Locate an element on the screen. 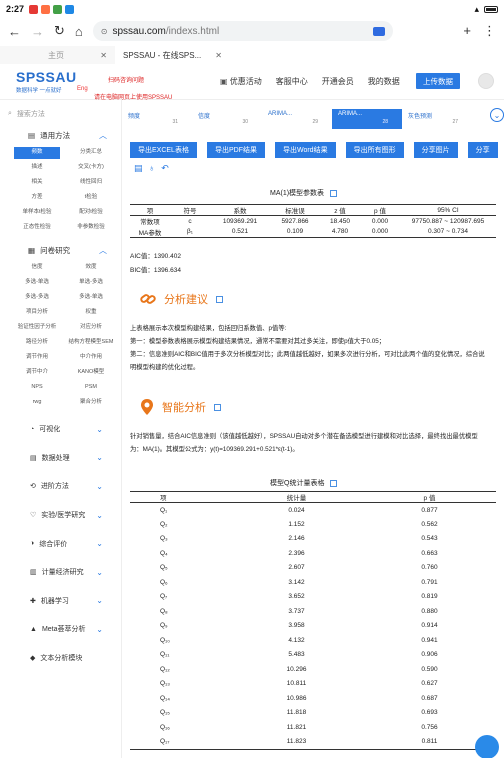 The height and width of the screenshot is (758, 504). home-icon: ⌂ is located at coordinates (79, 31).